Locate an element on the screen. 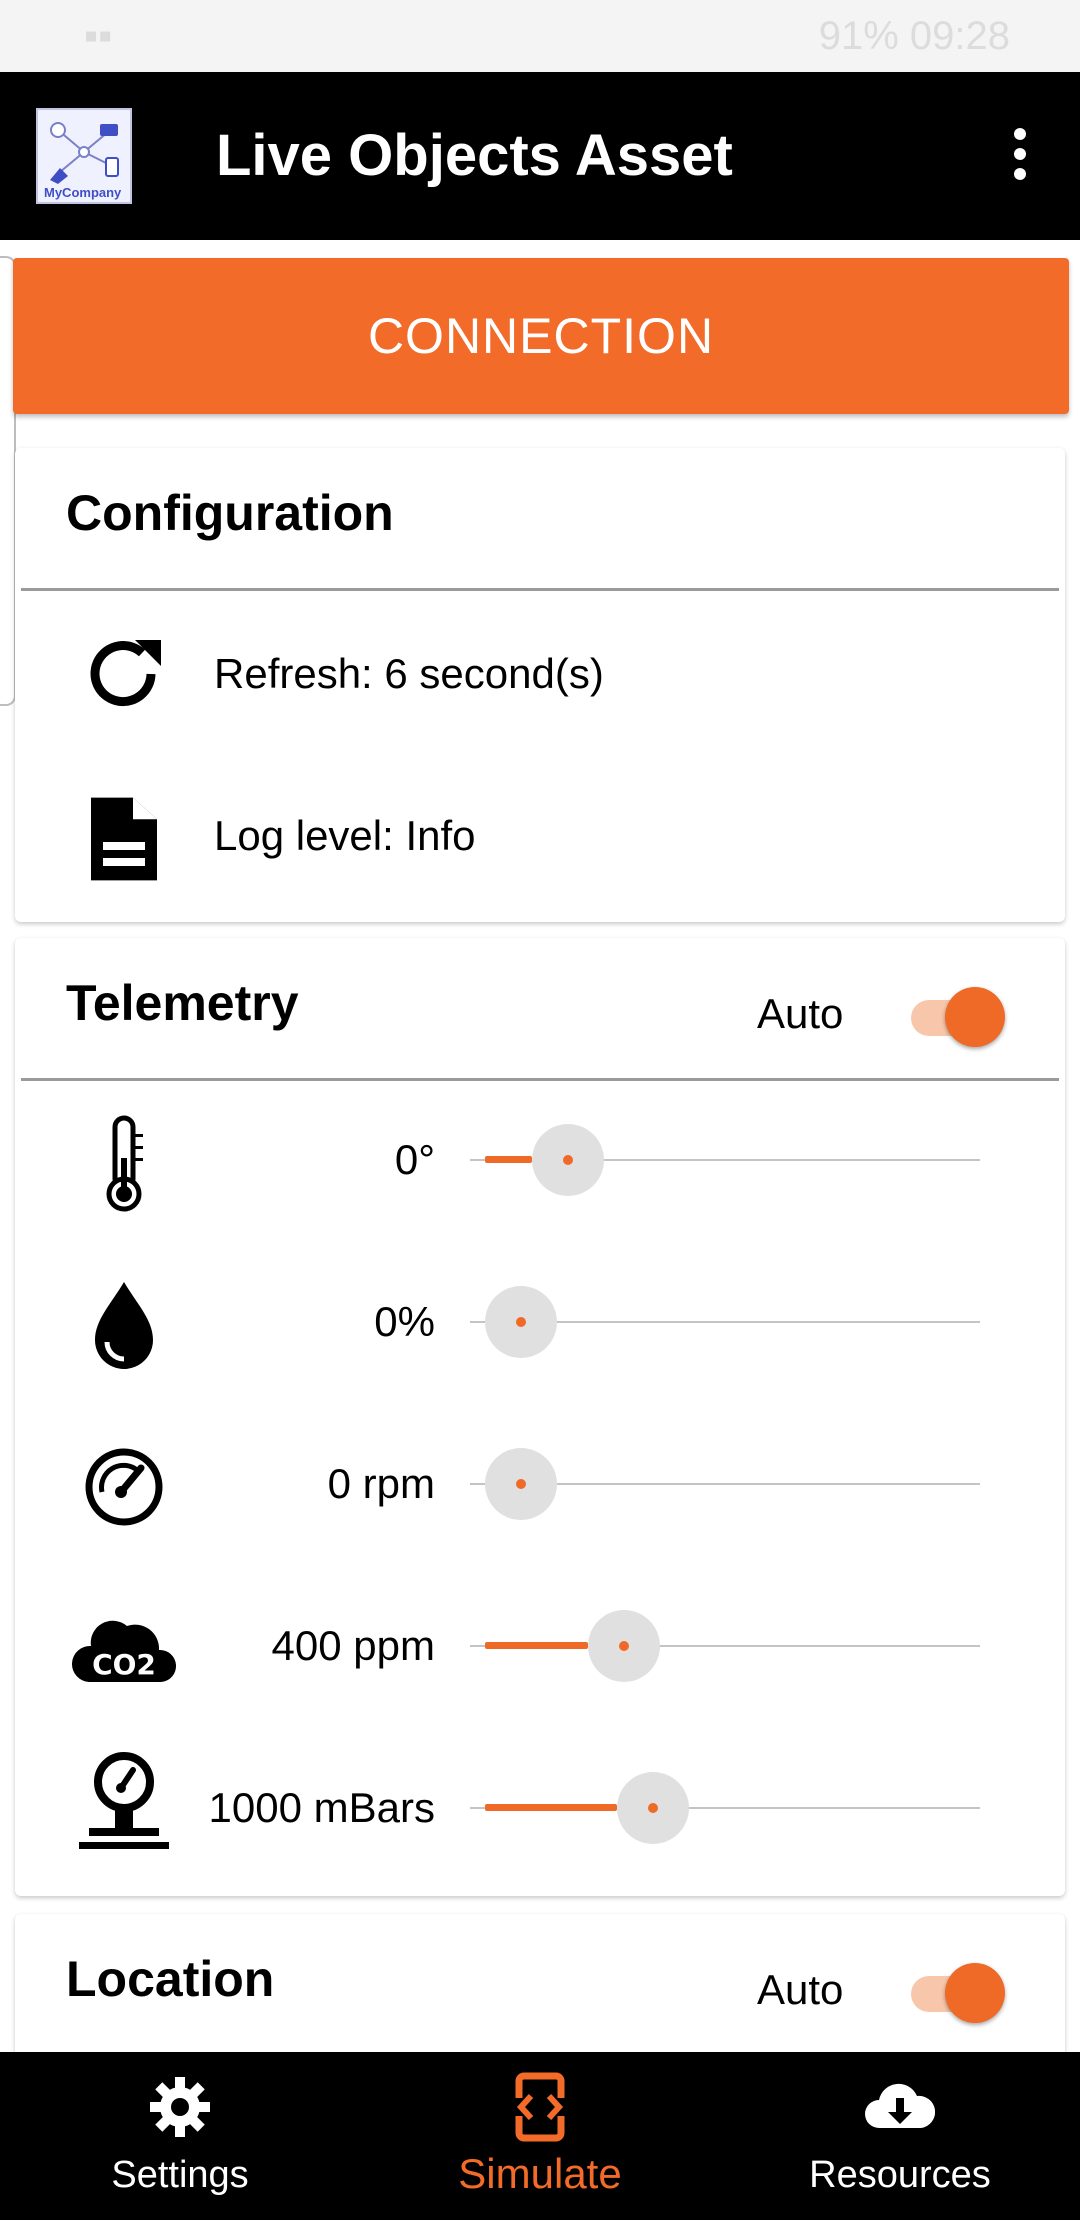 The height and width of the screenshot is (2220, 1080). log-level-setting: Log level: Info is located at coordinates (540, 836).